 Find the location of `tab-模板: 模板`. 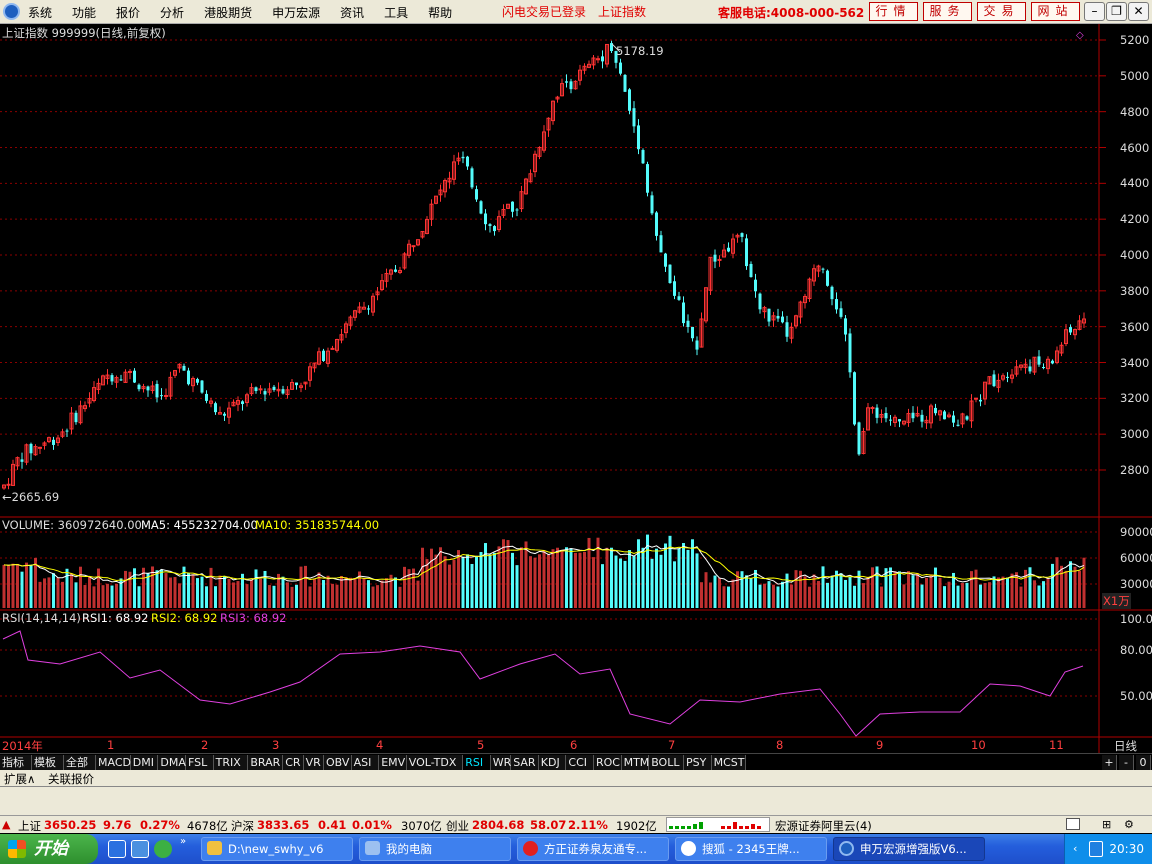

tab-模板: 模板 is located at coordinates (48, 762).